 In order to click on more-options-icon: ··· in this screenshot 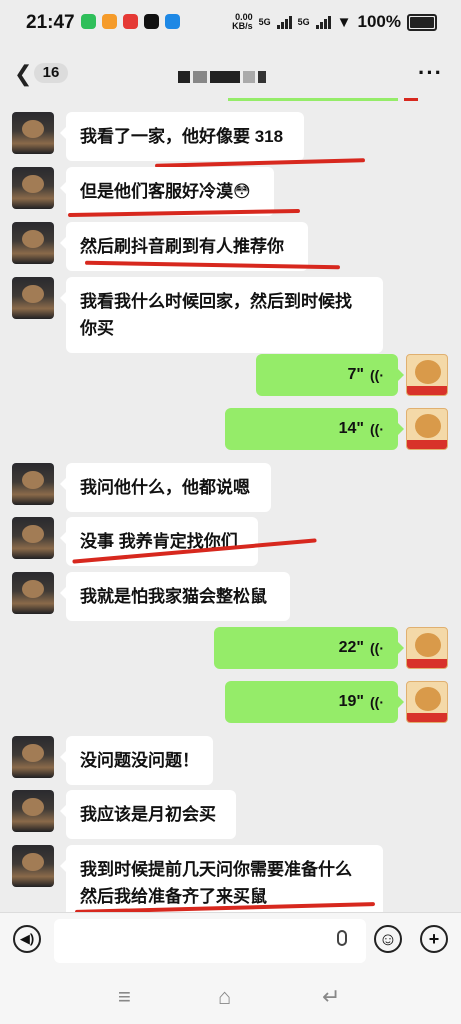, I will do `click(430, 73)`.